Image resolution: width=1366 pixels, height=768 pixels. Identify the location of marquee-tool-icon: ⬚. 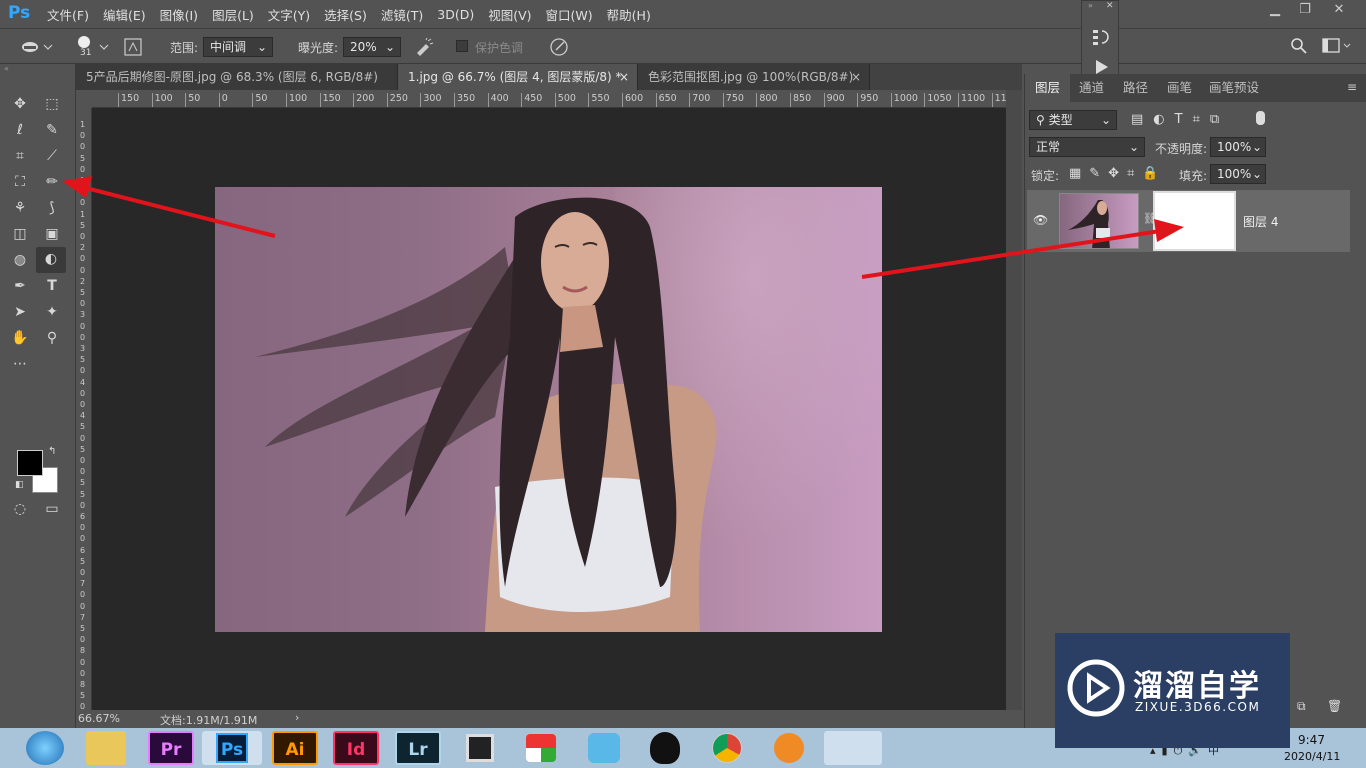
(52, 104).